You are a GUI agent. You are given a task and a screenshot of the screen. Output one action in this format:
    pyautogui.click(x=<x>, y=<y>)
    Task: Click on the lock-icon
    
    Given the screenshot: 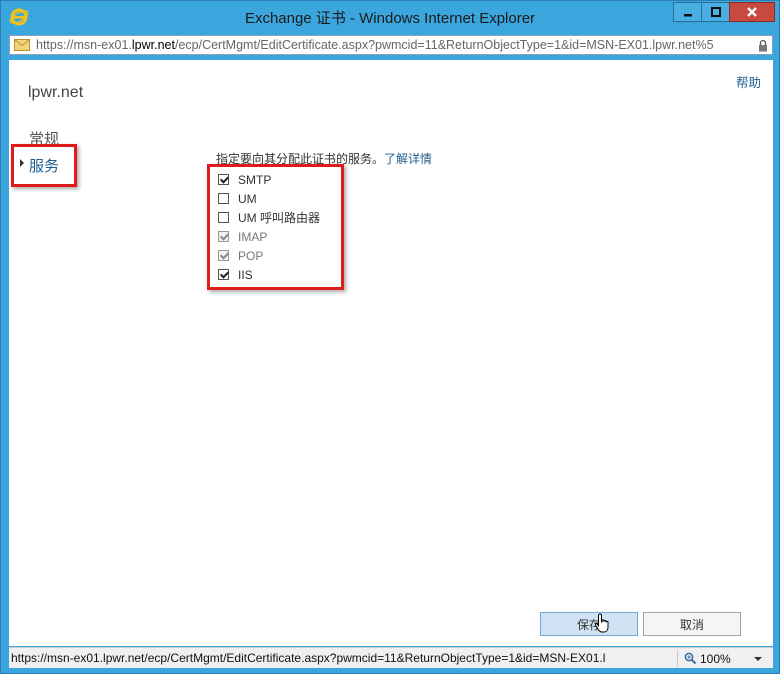 What is the action you would take?
    pyautogui.click(x=763, y=45)
    